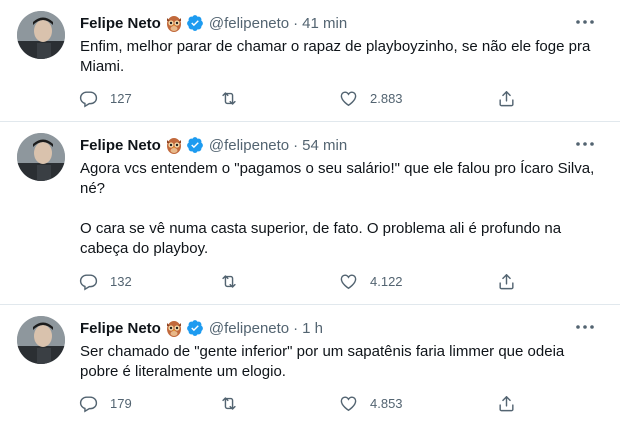 This screenshot has width=620, height=425. Describe the element at coordinates (121, 281) in the screenshot. I see `reply-count: 132` at that location.